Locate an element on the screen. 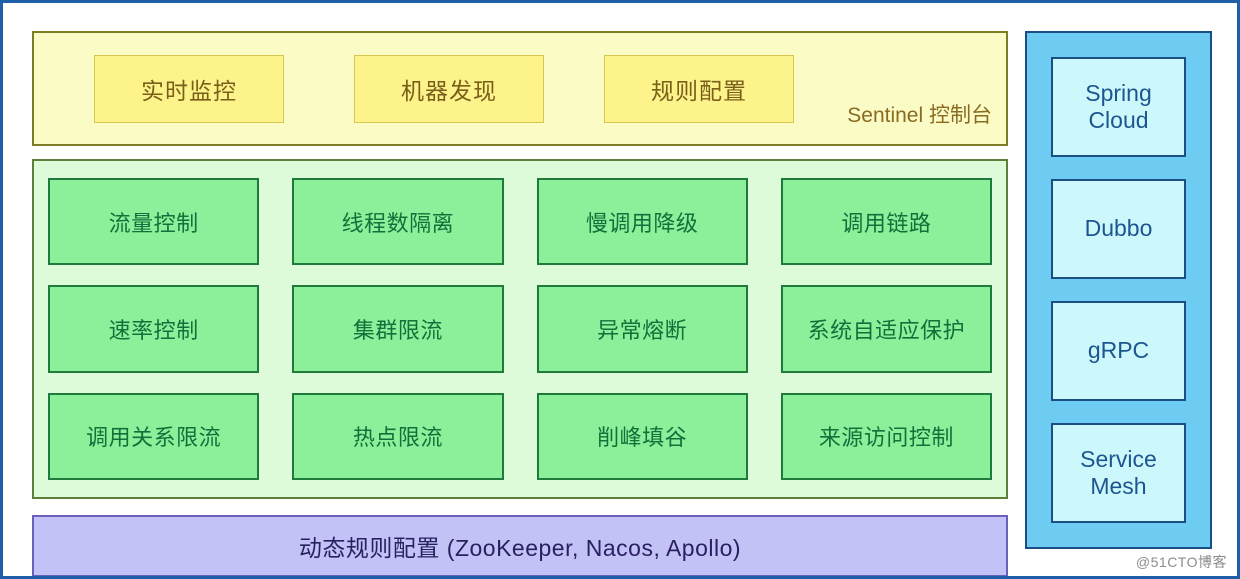  feature-origin-access-control: 来源访问控制 is located at coordinates (886, 436).